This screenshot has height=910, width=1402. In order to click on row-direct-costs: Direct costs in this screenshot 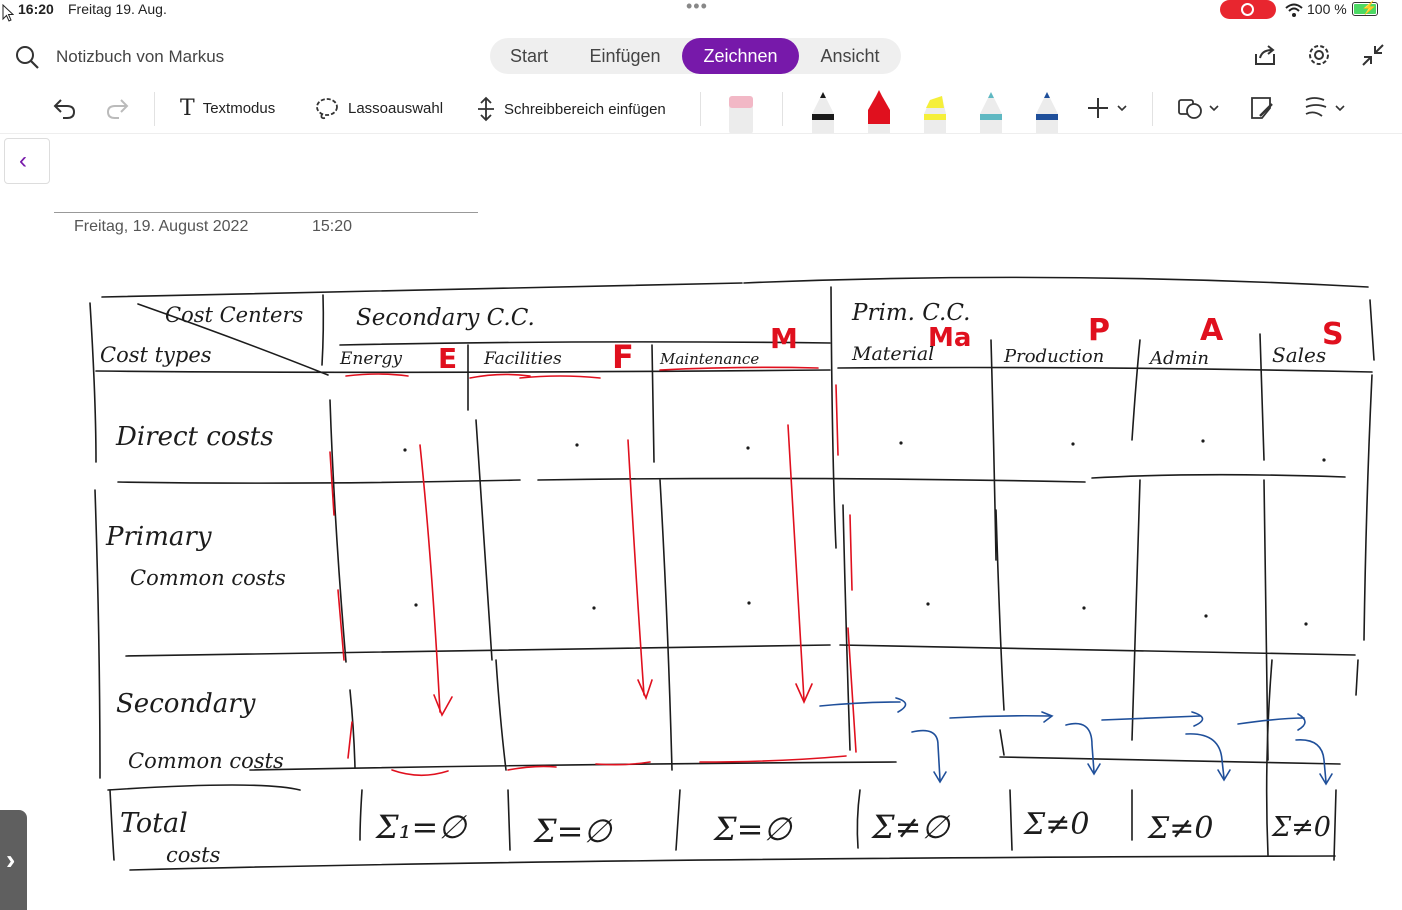, I will do `click(194, 437)`.